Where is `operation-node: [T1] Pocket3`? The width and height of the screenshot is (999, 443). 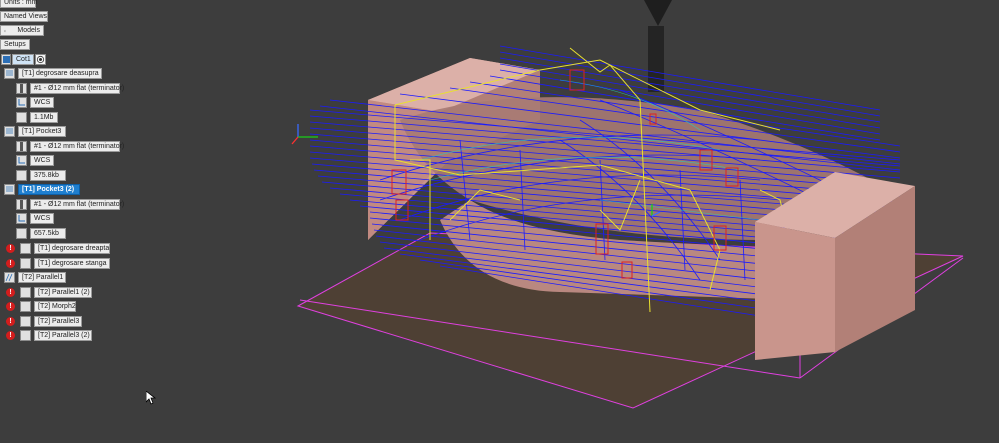
operation-node: [T1] Pocket3 is located at coordinates (42, 131).